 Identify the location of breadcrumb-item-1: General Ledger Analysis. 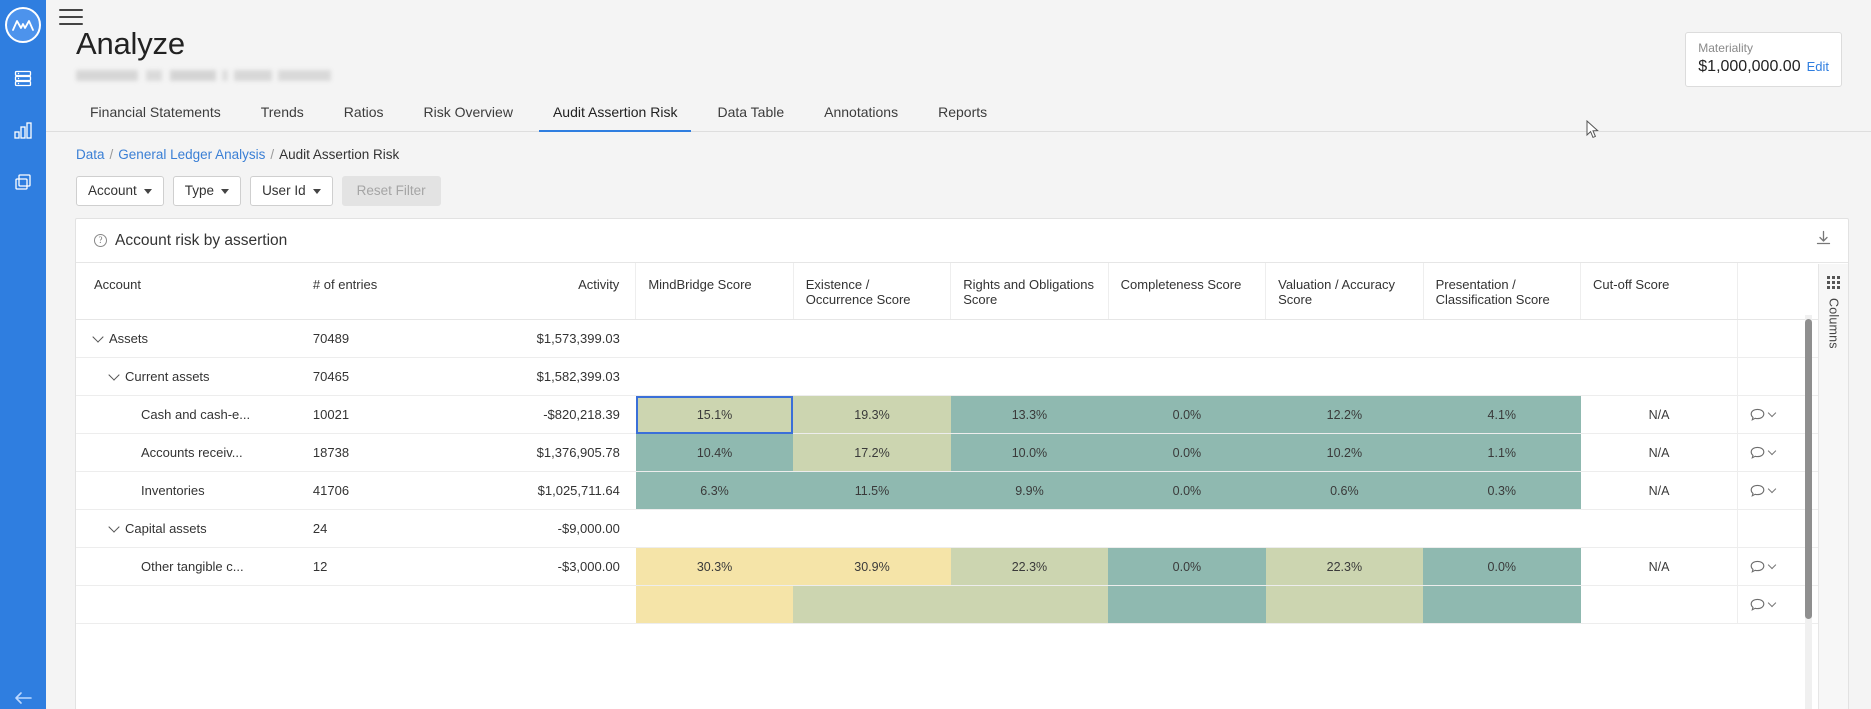
(191, 154).